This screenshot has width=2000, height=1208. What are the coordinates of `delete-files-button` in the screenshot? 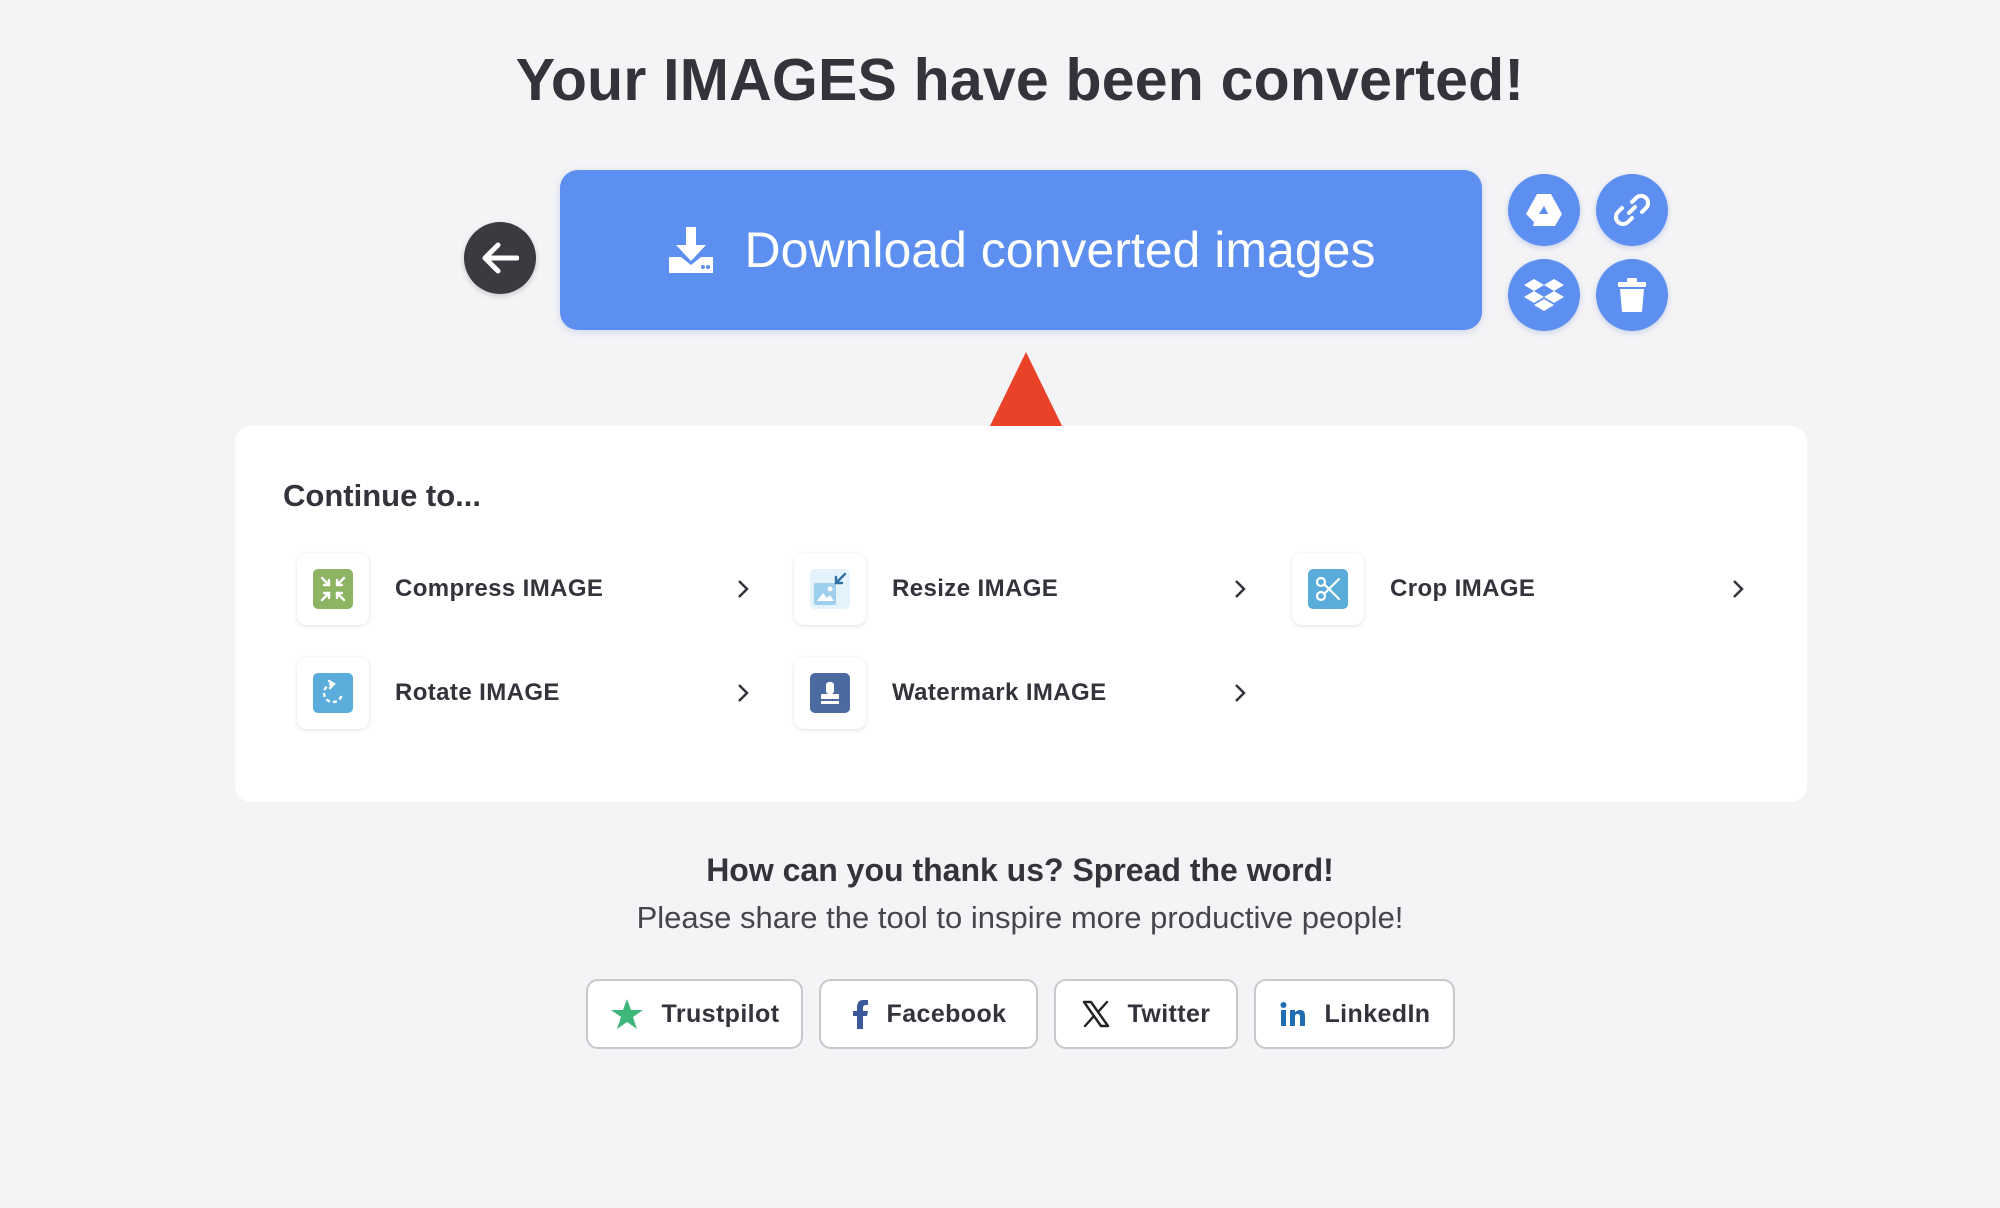 It's located at (1632, 295).